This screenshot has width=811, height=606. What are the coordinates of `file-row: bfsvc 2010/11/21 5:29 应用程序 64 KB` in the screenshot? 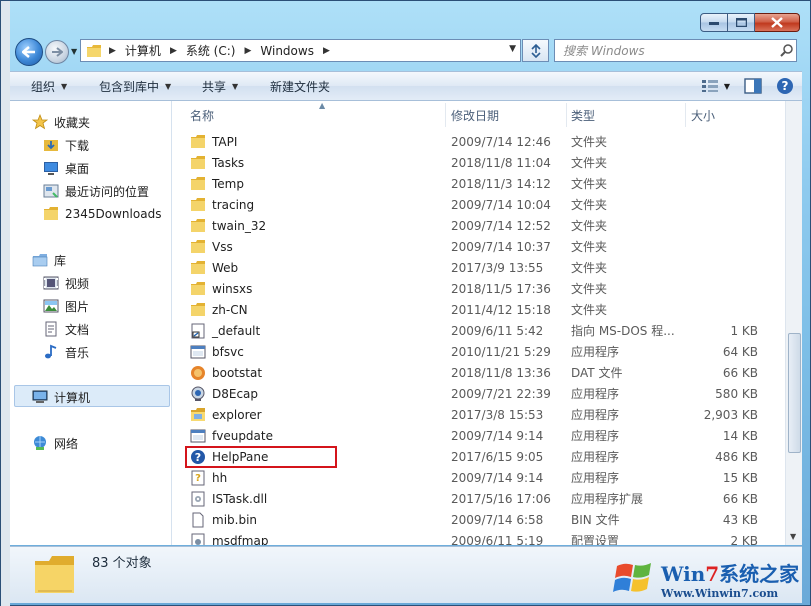 It's located at (473, 351).